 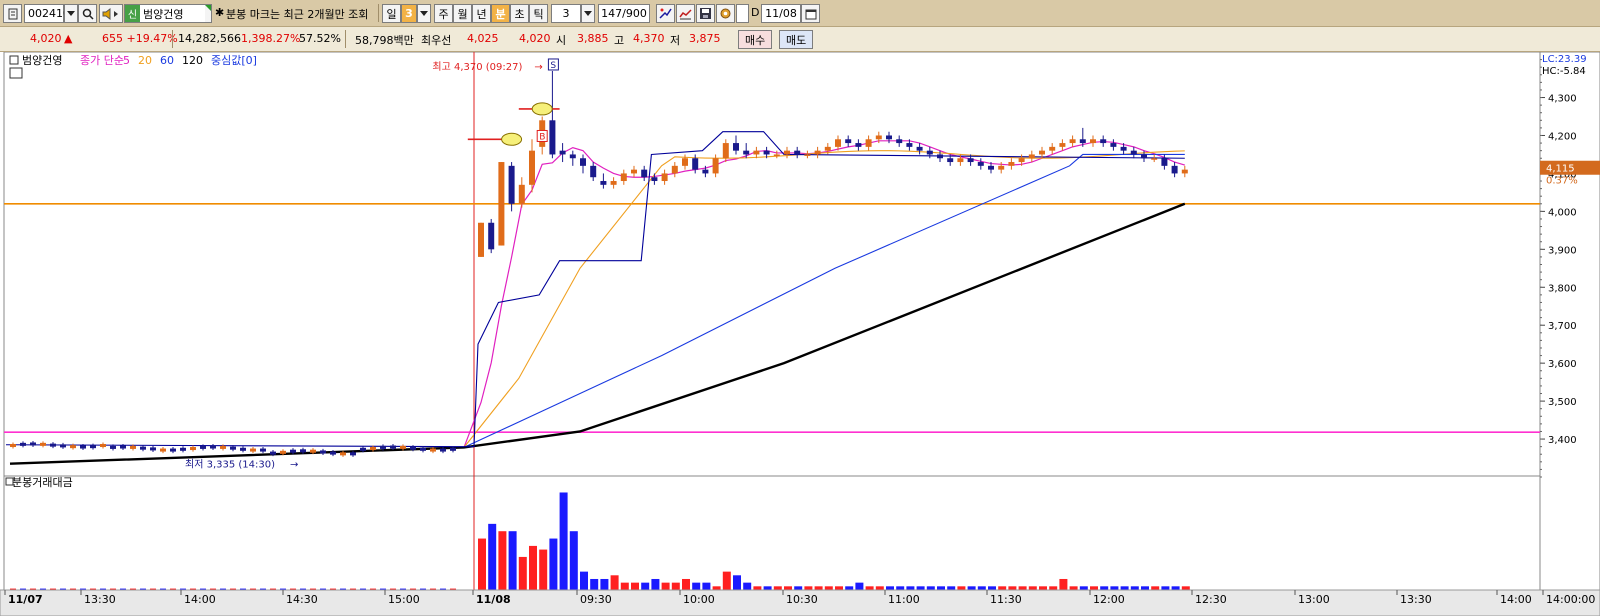 What do you see at coordinates (500, 13) in the screenshot?
I see `period-minute: 분` at bounding box center [500, 13].